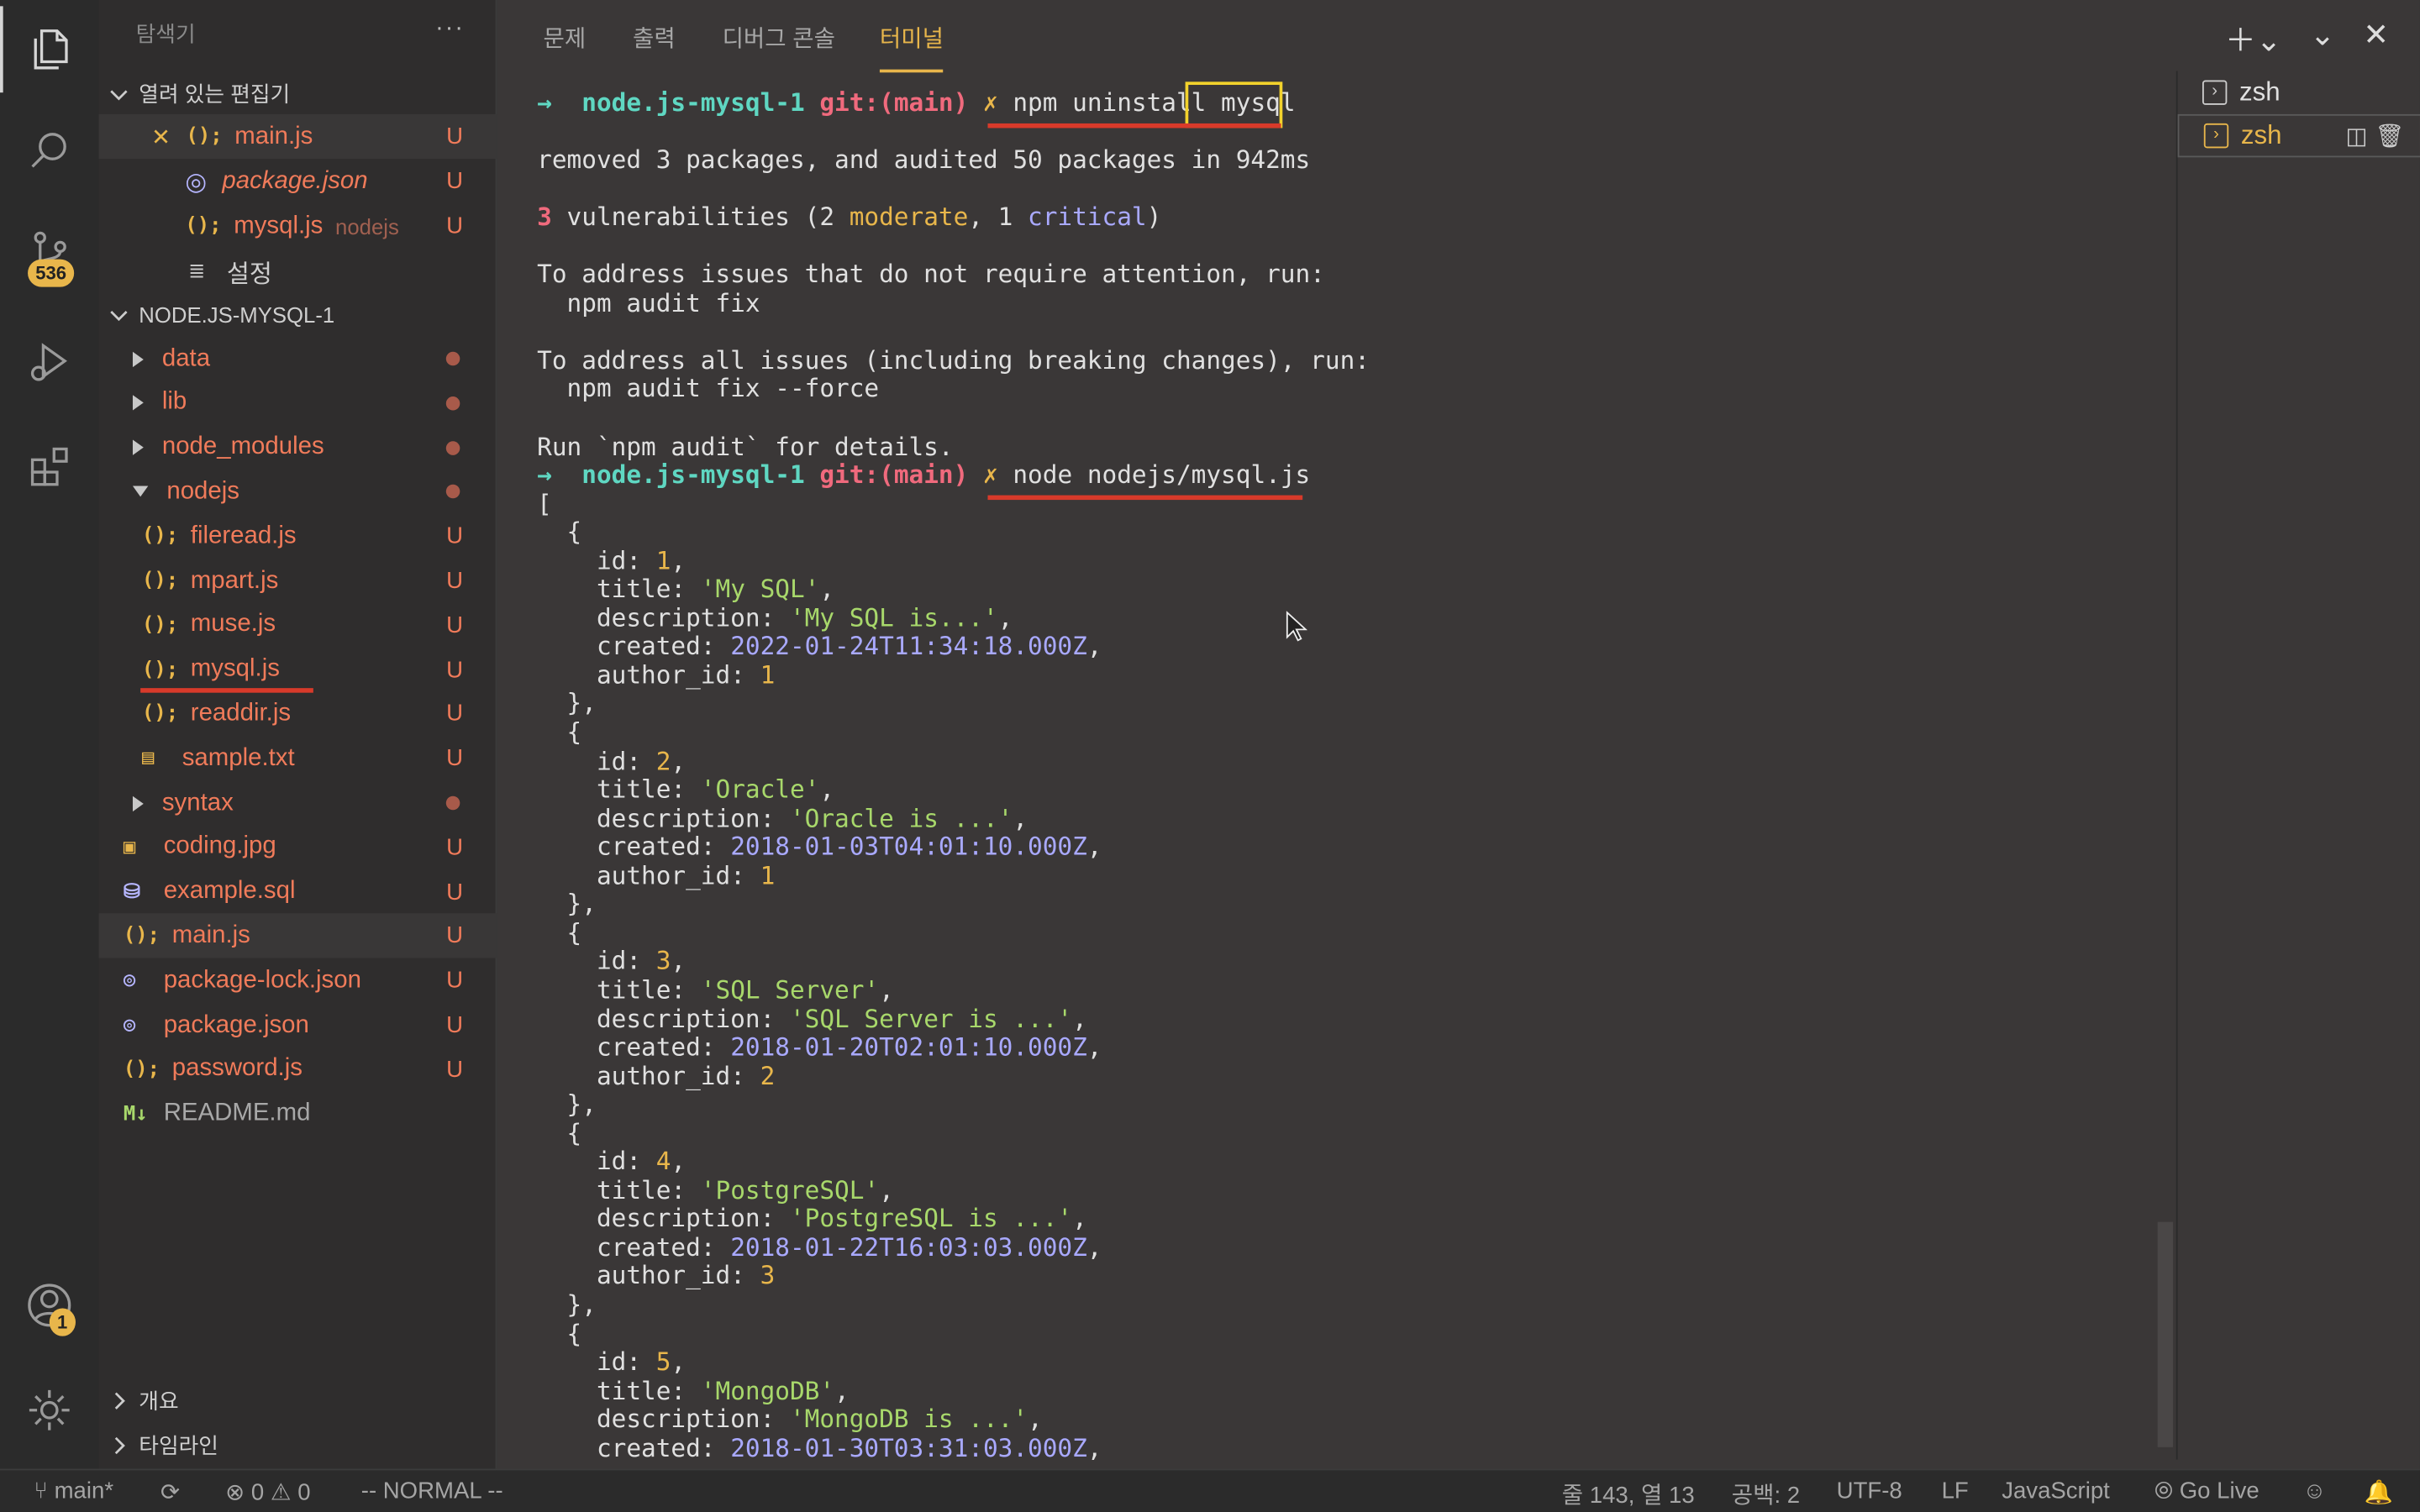  I want to click on settings-list-icon: ≣, so click(197, 270).